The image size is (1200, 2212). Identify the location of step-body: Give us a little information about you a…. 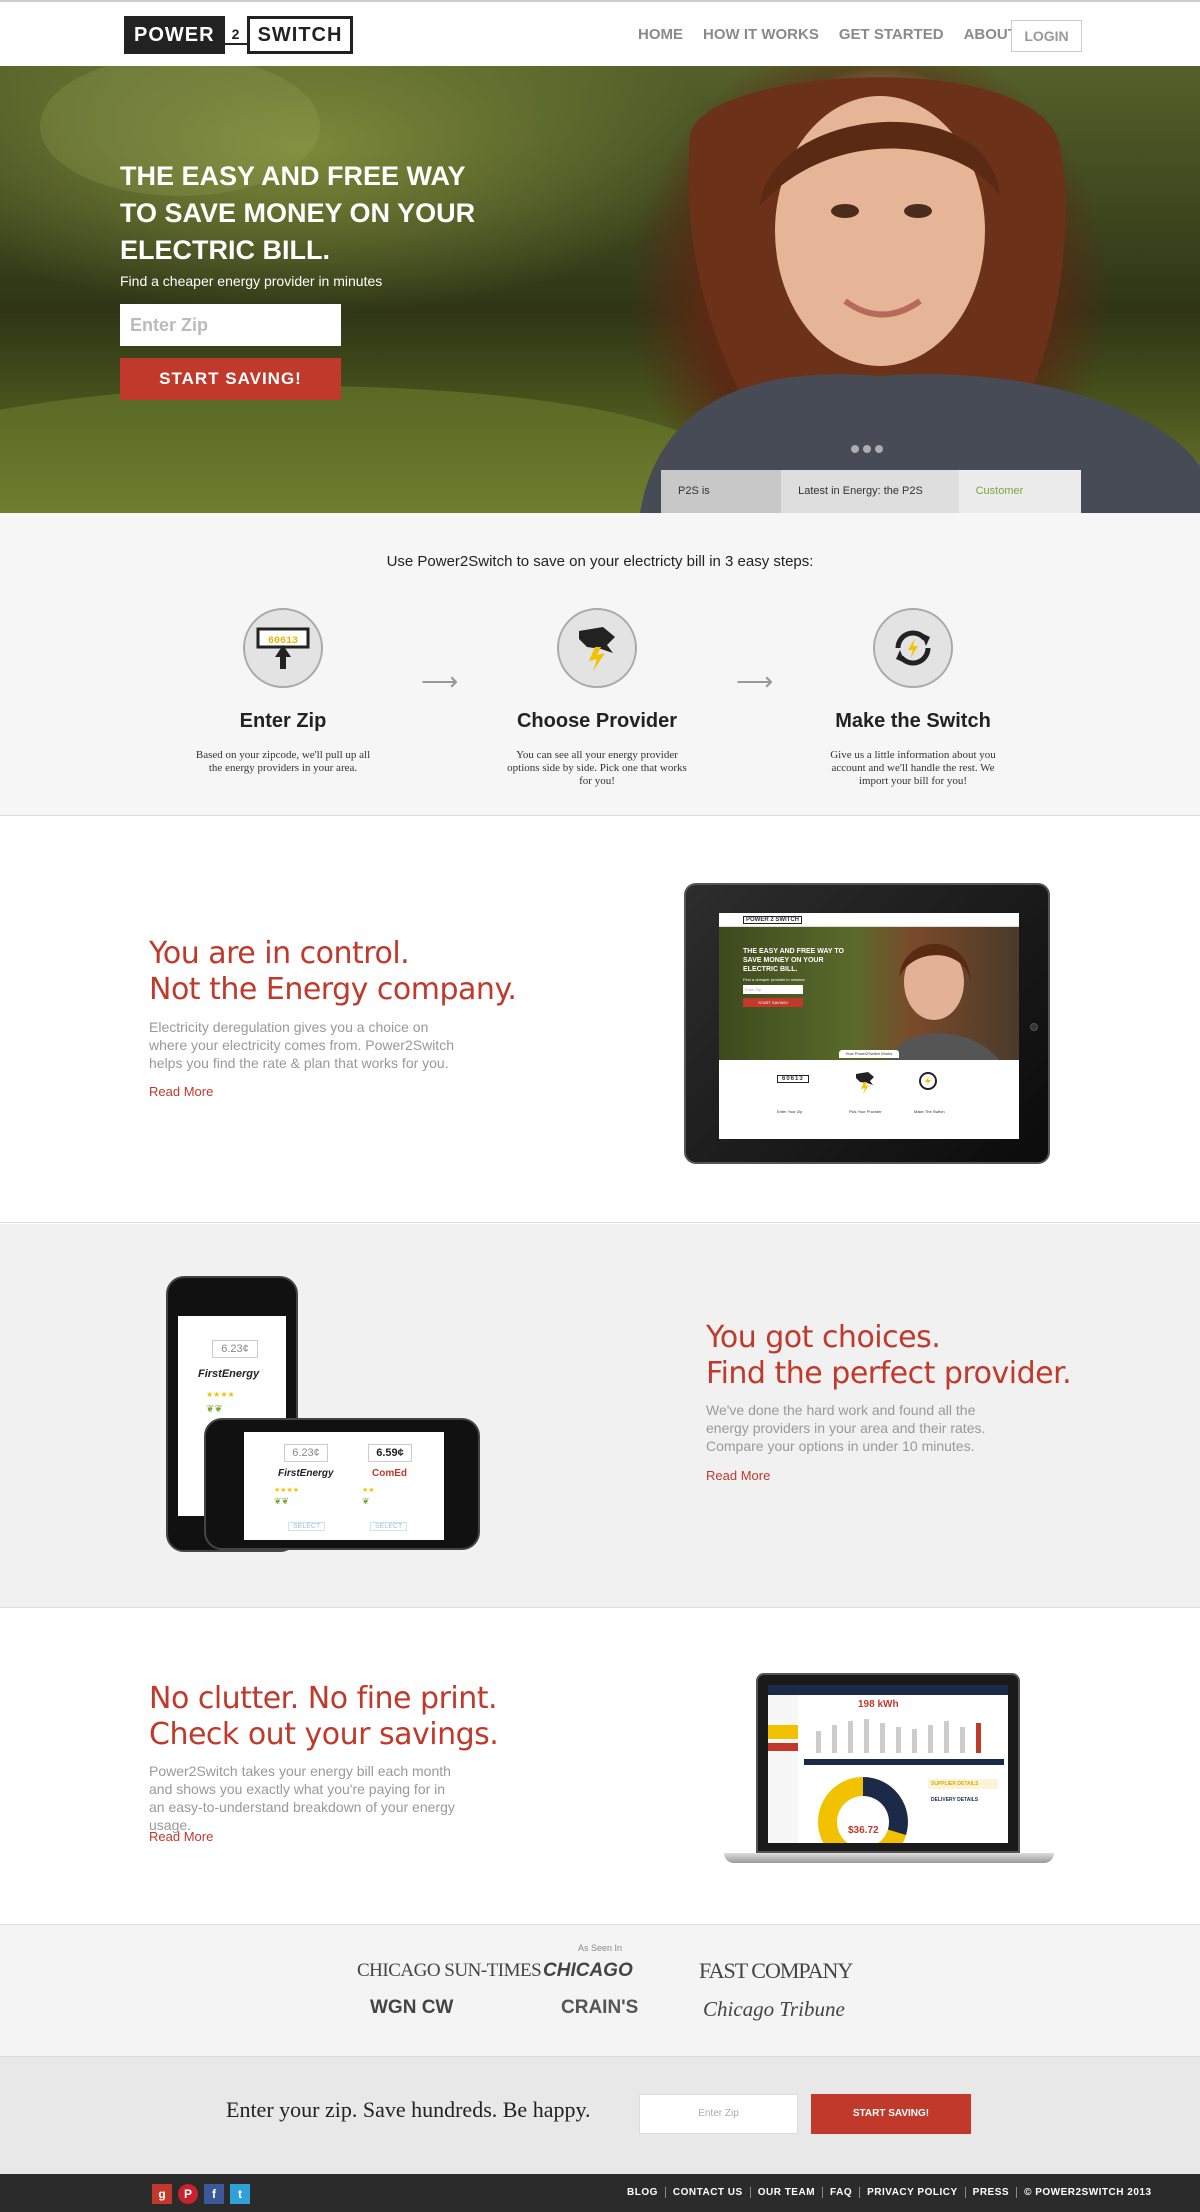
(913, 768).